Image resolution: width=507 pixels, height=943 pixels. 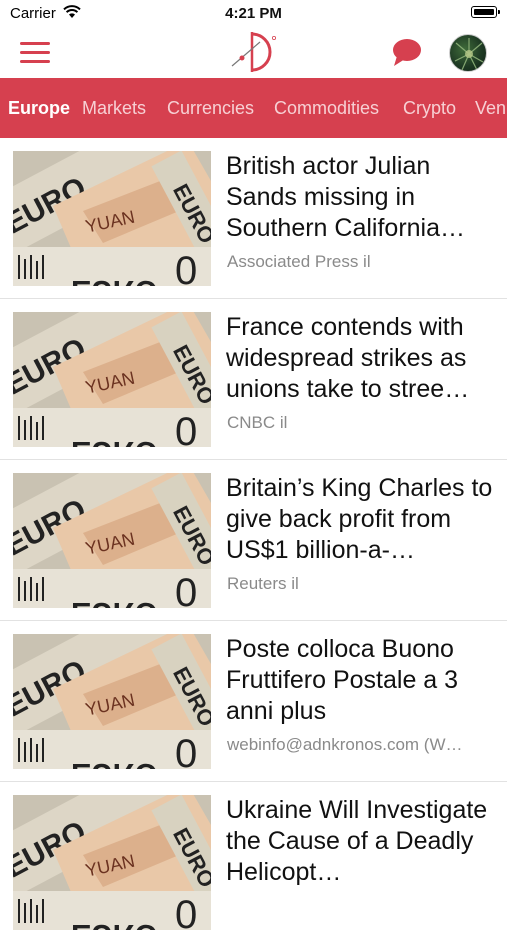 I want to click on profile-avatar, so click(x=468, y=53).